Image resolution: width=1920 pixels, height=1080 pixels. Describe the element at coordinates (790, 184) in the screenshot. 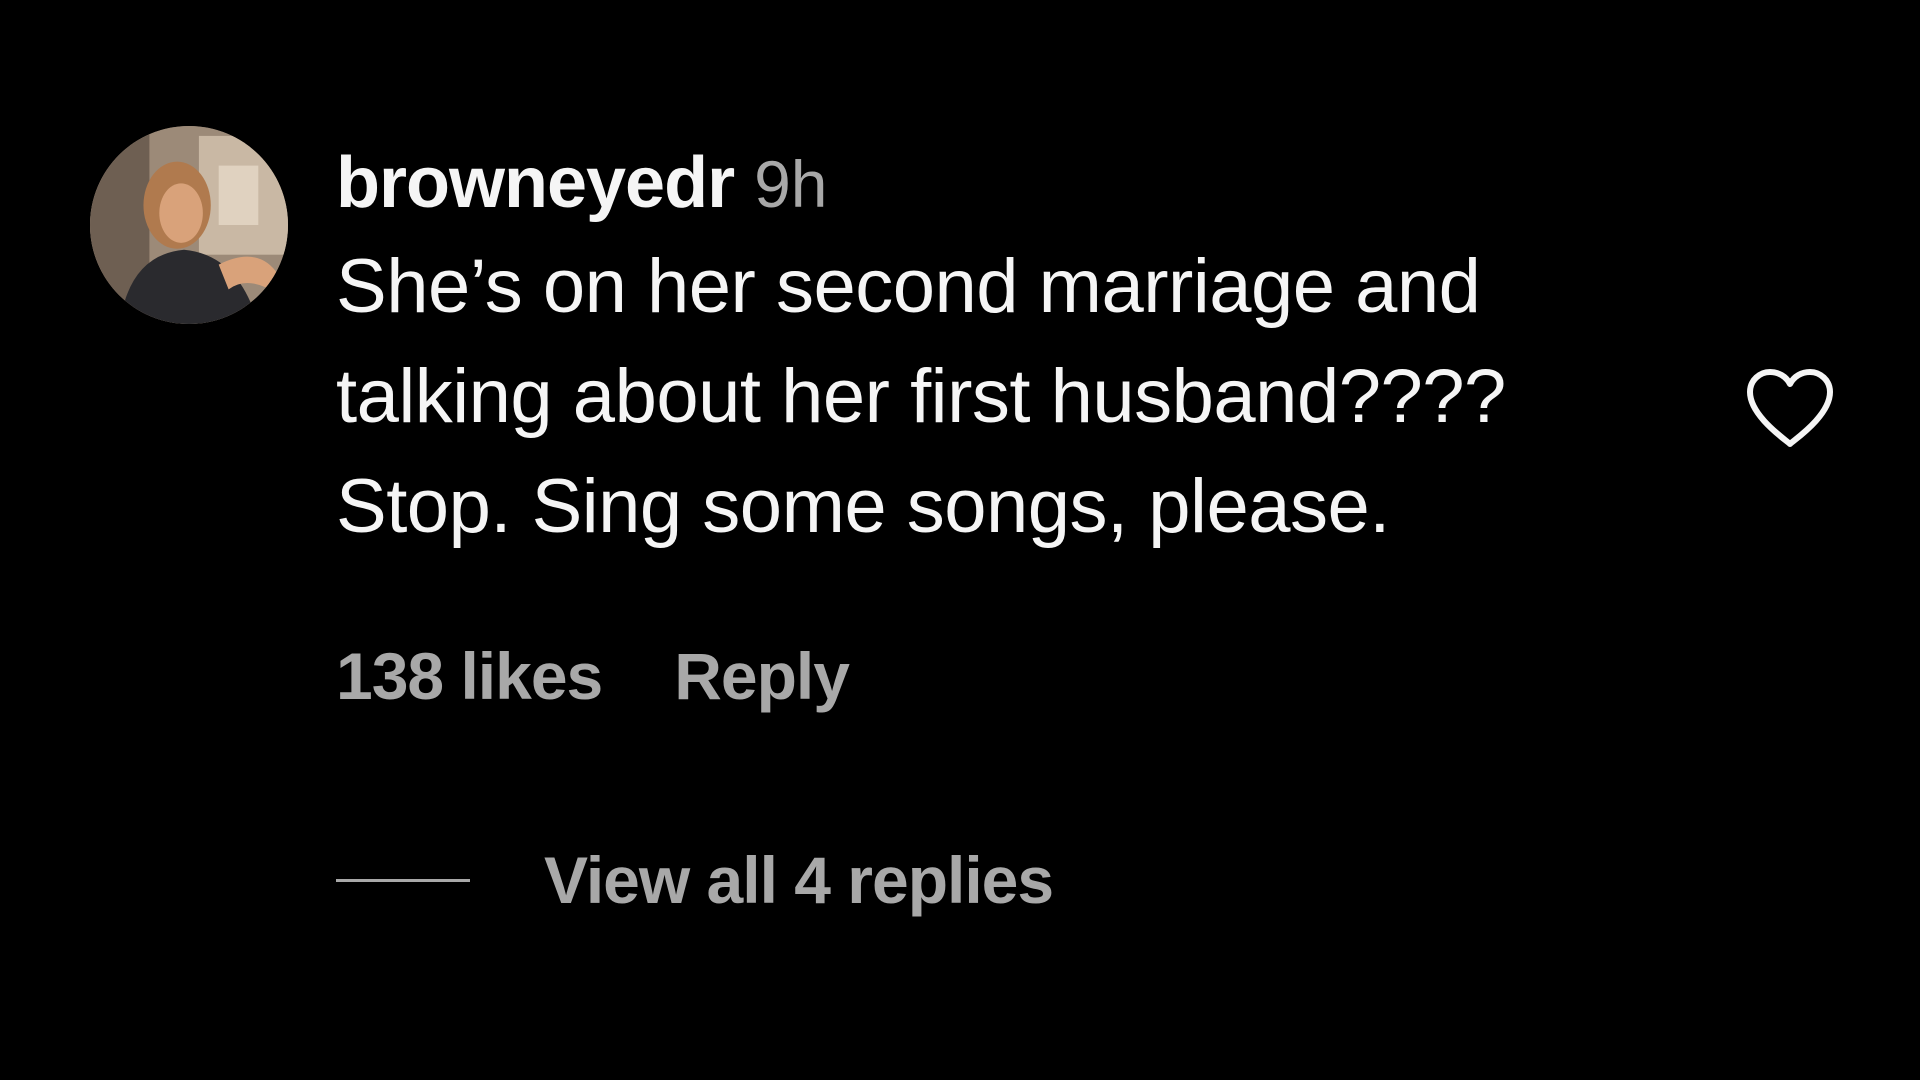

I see `comment-timestamp: 9h` at that location.